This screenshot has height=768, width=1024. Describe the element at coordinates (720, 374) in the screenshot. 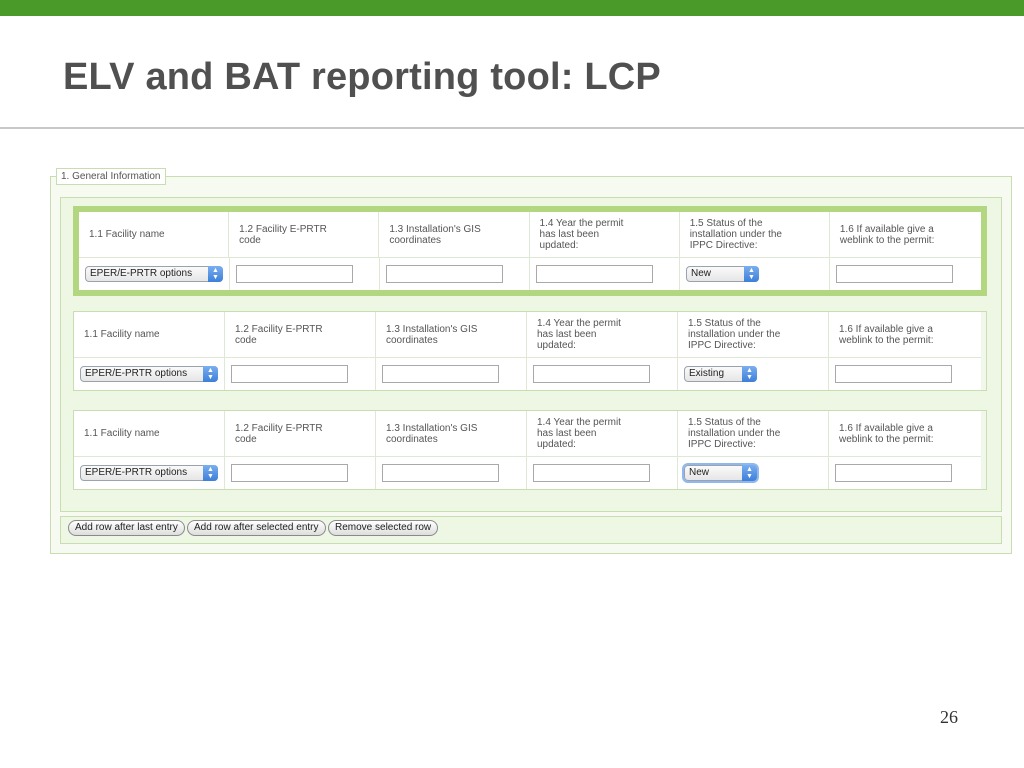

I see `ippc-status-select: Existing ▲ ▼` at that location.